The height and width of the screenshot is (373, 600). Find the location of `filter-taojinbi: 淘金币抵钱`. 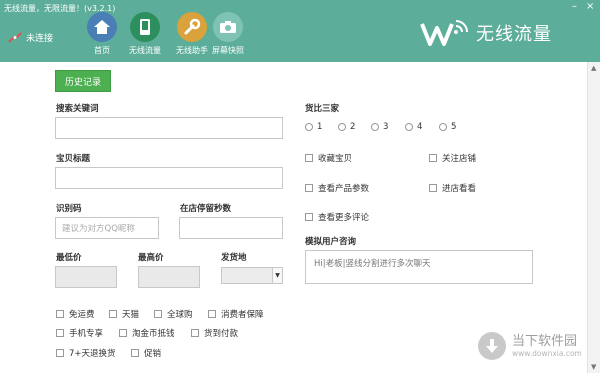

filter-taojinbi: 淘金币抵钱 is located at coordinates (147, 333).